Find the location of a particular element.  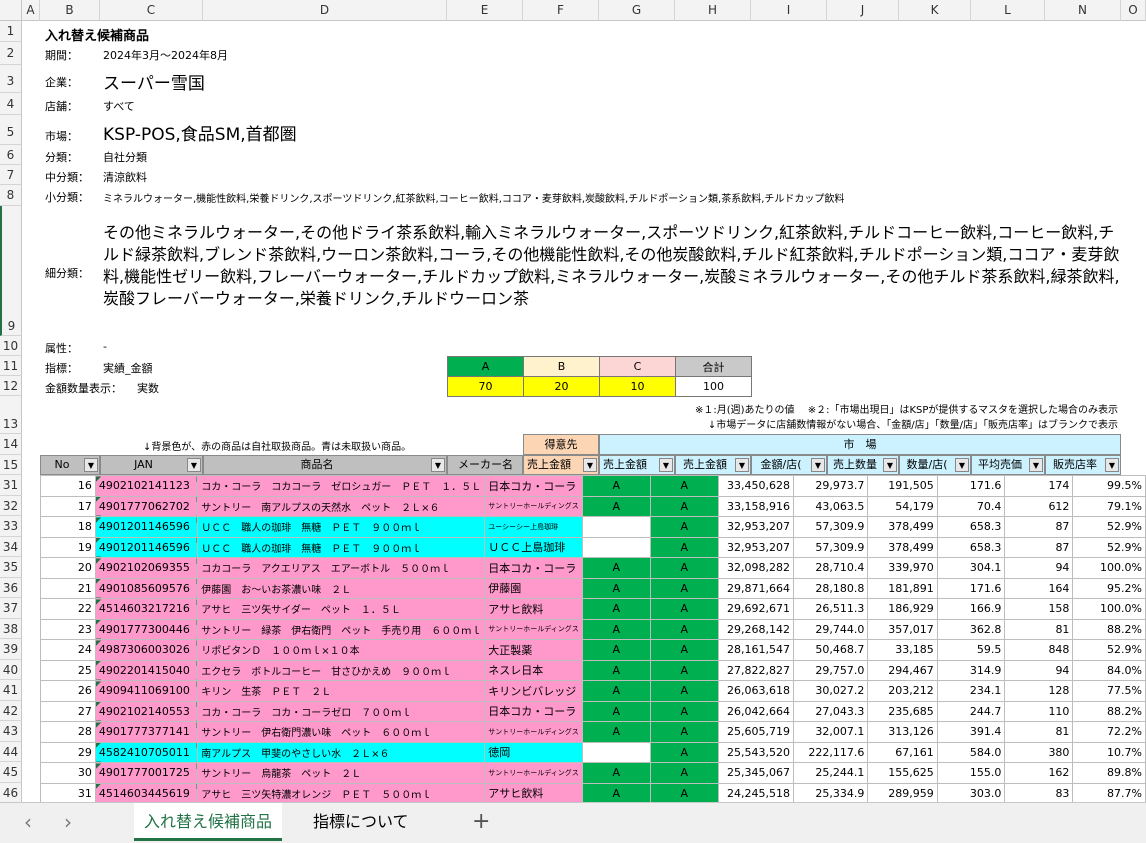

header-quantity-per-store: 数量/店(▼ is located at coordinates (935, 465).